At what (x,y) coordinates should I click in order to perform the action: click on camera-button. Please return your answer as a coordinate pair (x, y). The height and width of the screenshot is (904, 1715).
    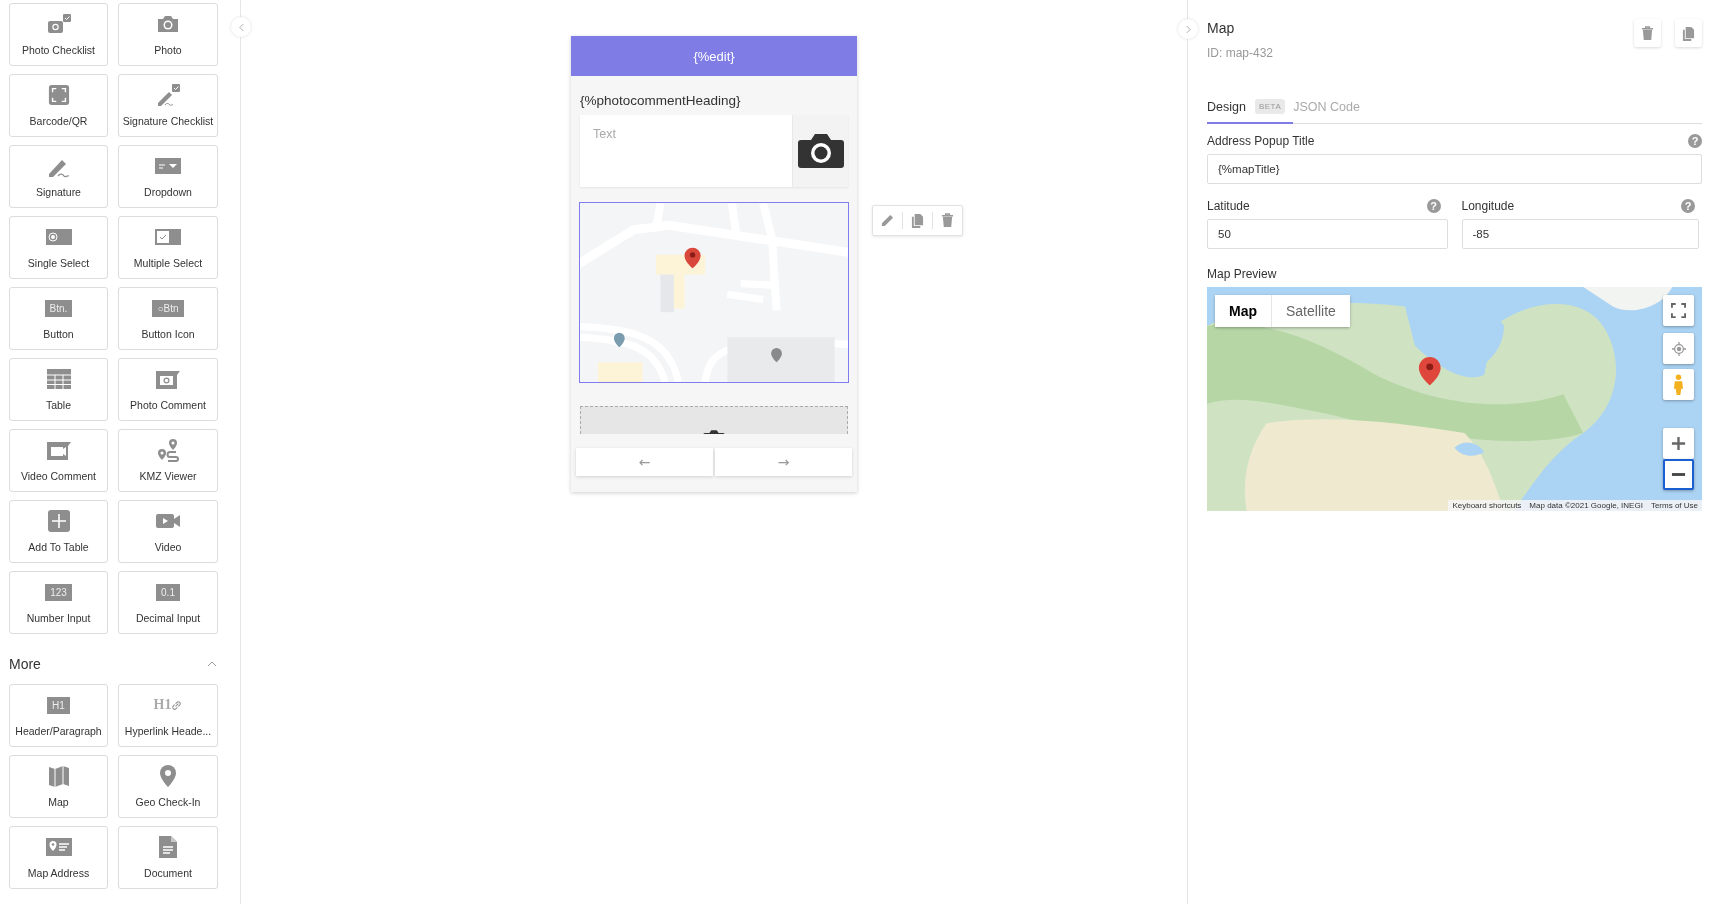
    Looking at the image, I should click on (820, 151).